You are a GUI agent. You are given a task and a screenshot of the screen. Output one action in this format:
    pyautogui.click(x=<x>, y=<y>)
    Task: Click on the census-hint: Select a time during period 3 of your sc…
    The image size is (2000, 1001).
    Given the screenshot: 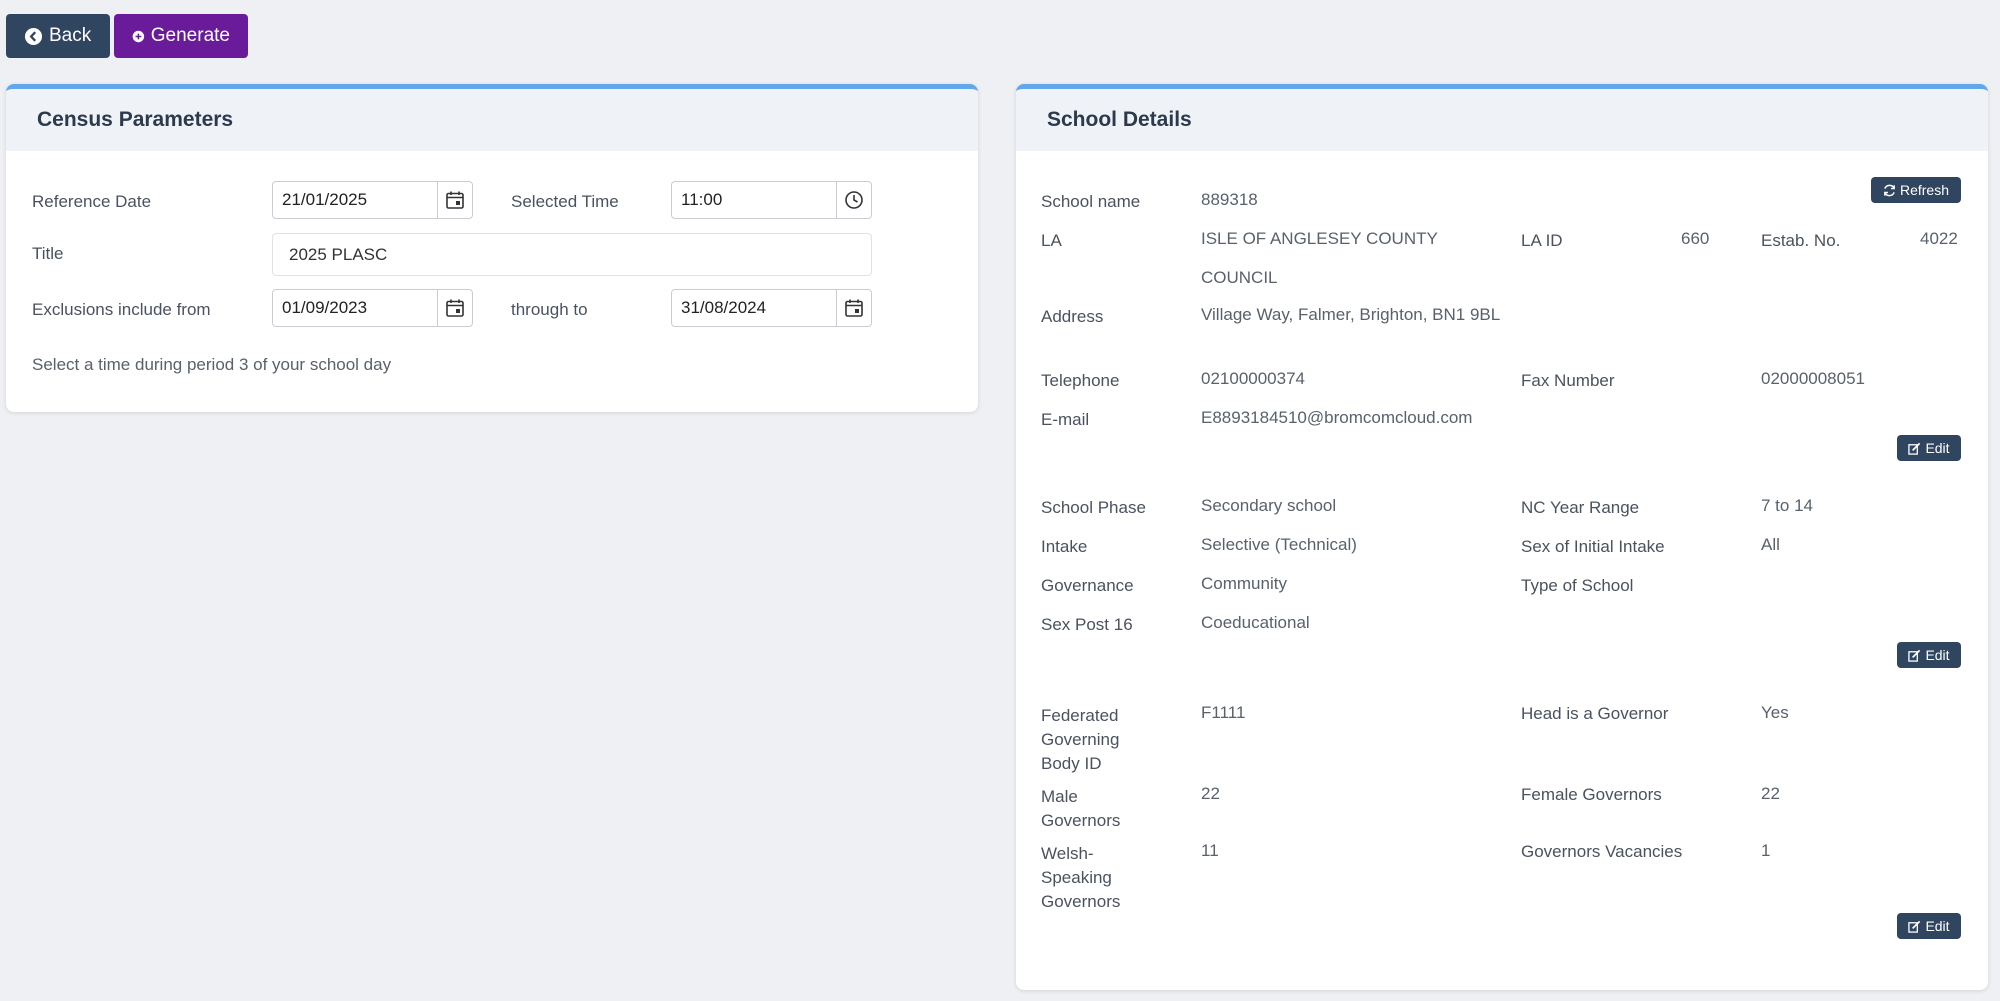 What is the action you would take?
    pyautogui.click(x=212, y=364)
    